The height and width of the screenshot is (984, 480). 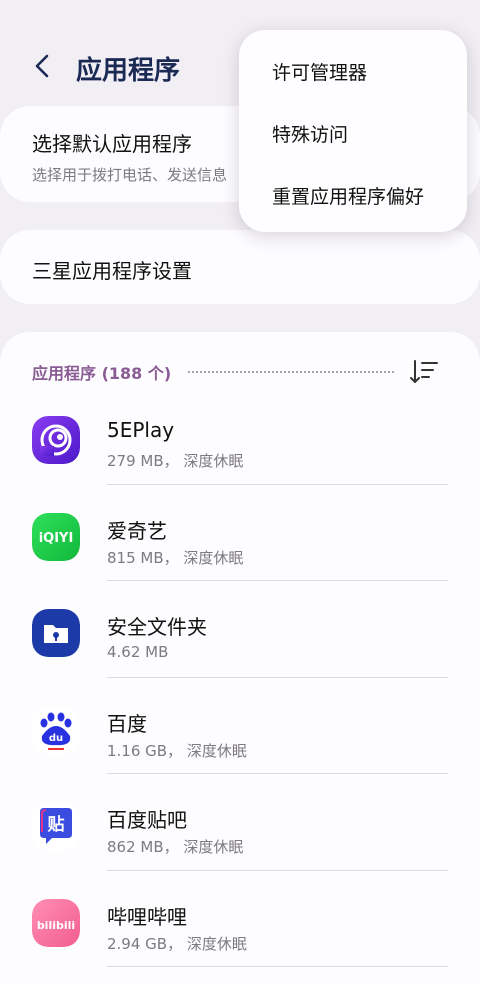 What do you see at coordinates (240, 726) in the screenshot?
I see `list-item: du 百度 1.16 GB， 深度休眠` at bounding box center [240, 726].